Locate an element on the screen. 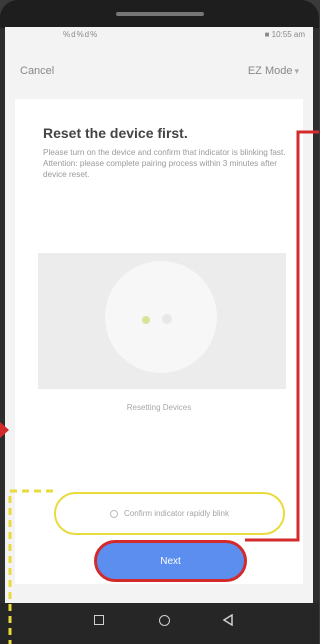  status-time: ■ 10:55 am is located at coordinates (284, 34).